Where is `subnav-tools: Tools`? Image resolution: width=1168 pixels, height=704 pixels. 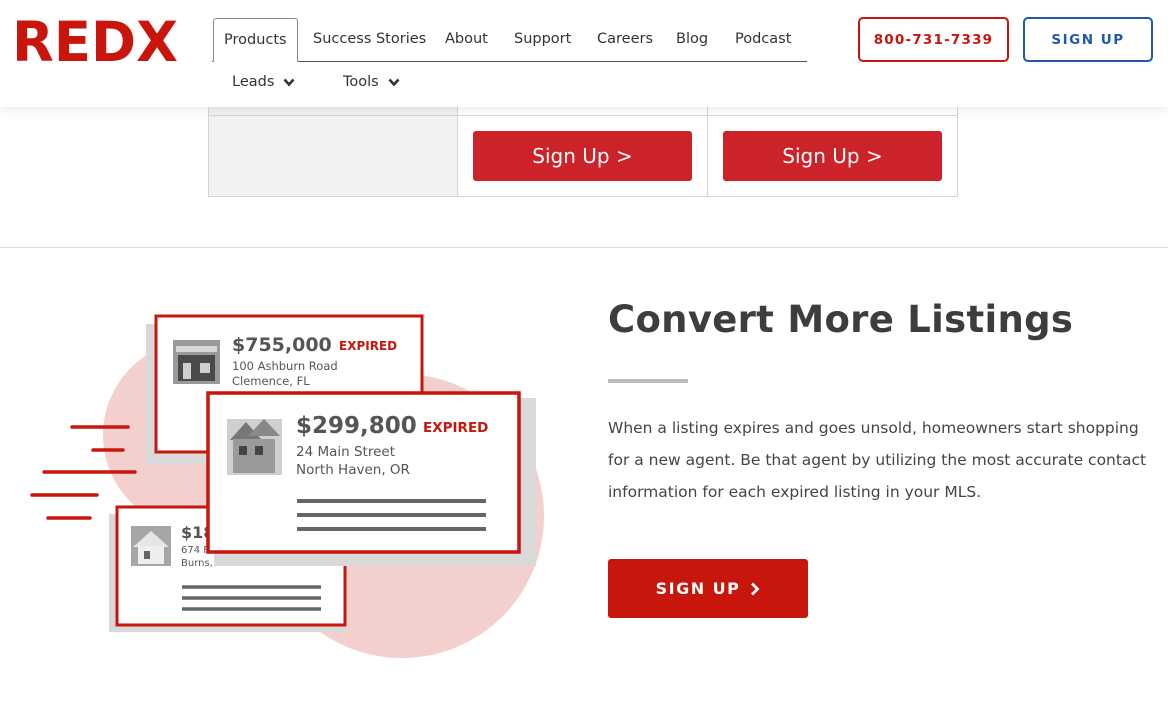
subnav-tools: Tools is located at coordinates (371, 82).